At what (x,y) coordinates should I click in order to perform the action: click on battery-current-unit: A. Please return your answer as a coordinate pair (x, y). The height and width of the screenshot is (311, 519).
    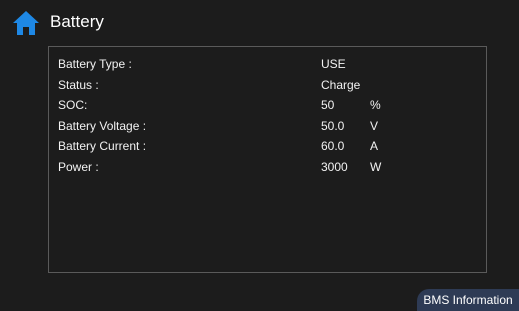
    Looking at the image, I should click on (374, 146).